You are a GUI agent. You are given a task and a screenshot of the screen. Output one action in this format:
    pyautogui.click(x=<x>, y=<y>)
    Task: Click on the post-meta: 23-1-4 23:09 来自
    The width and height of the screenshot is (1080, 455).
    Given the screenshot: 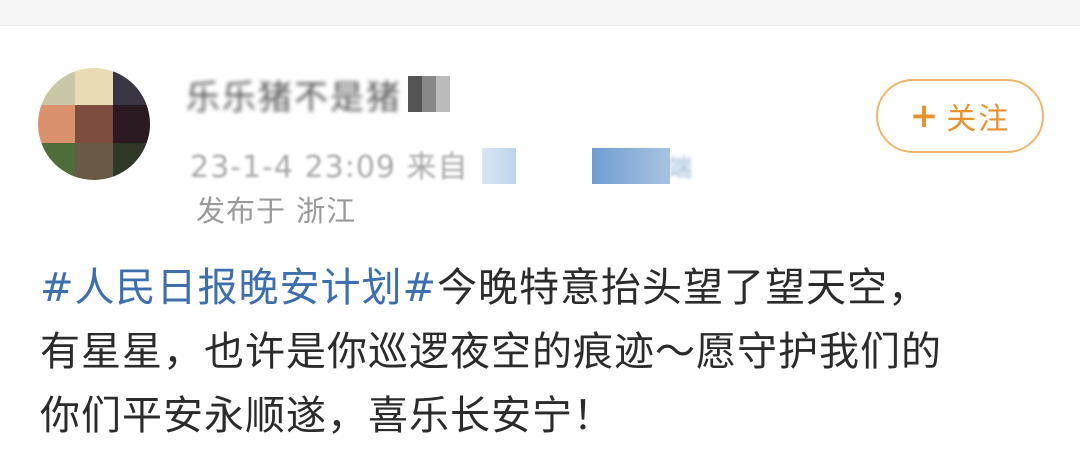 What is the action you would take?
    pyautogui.click(x=329, y=164)
    